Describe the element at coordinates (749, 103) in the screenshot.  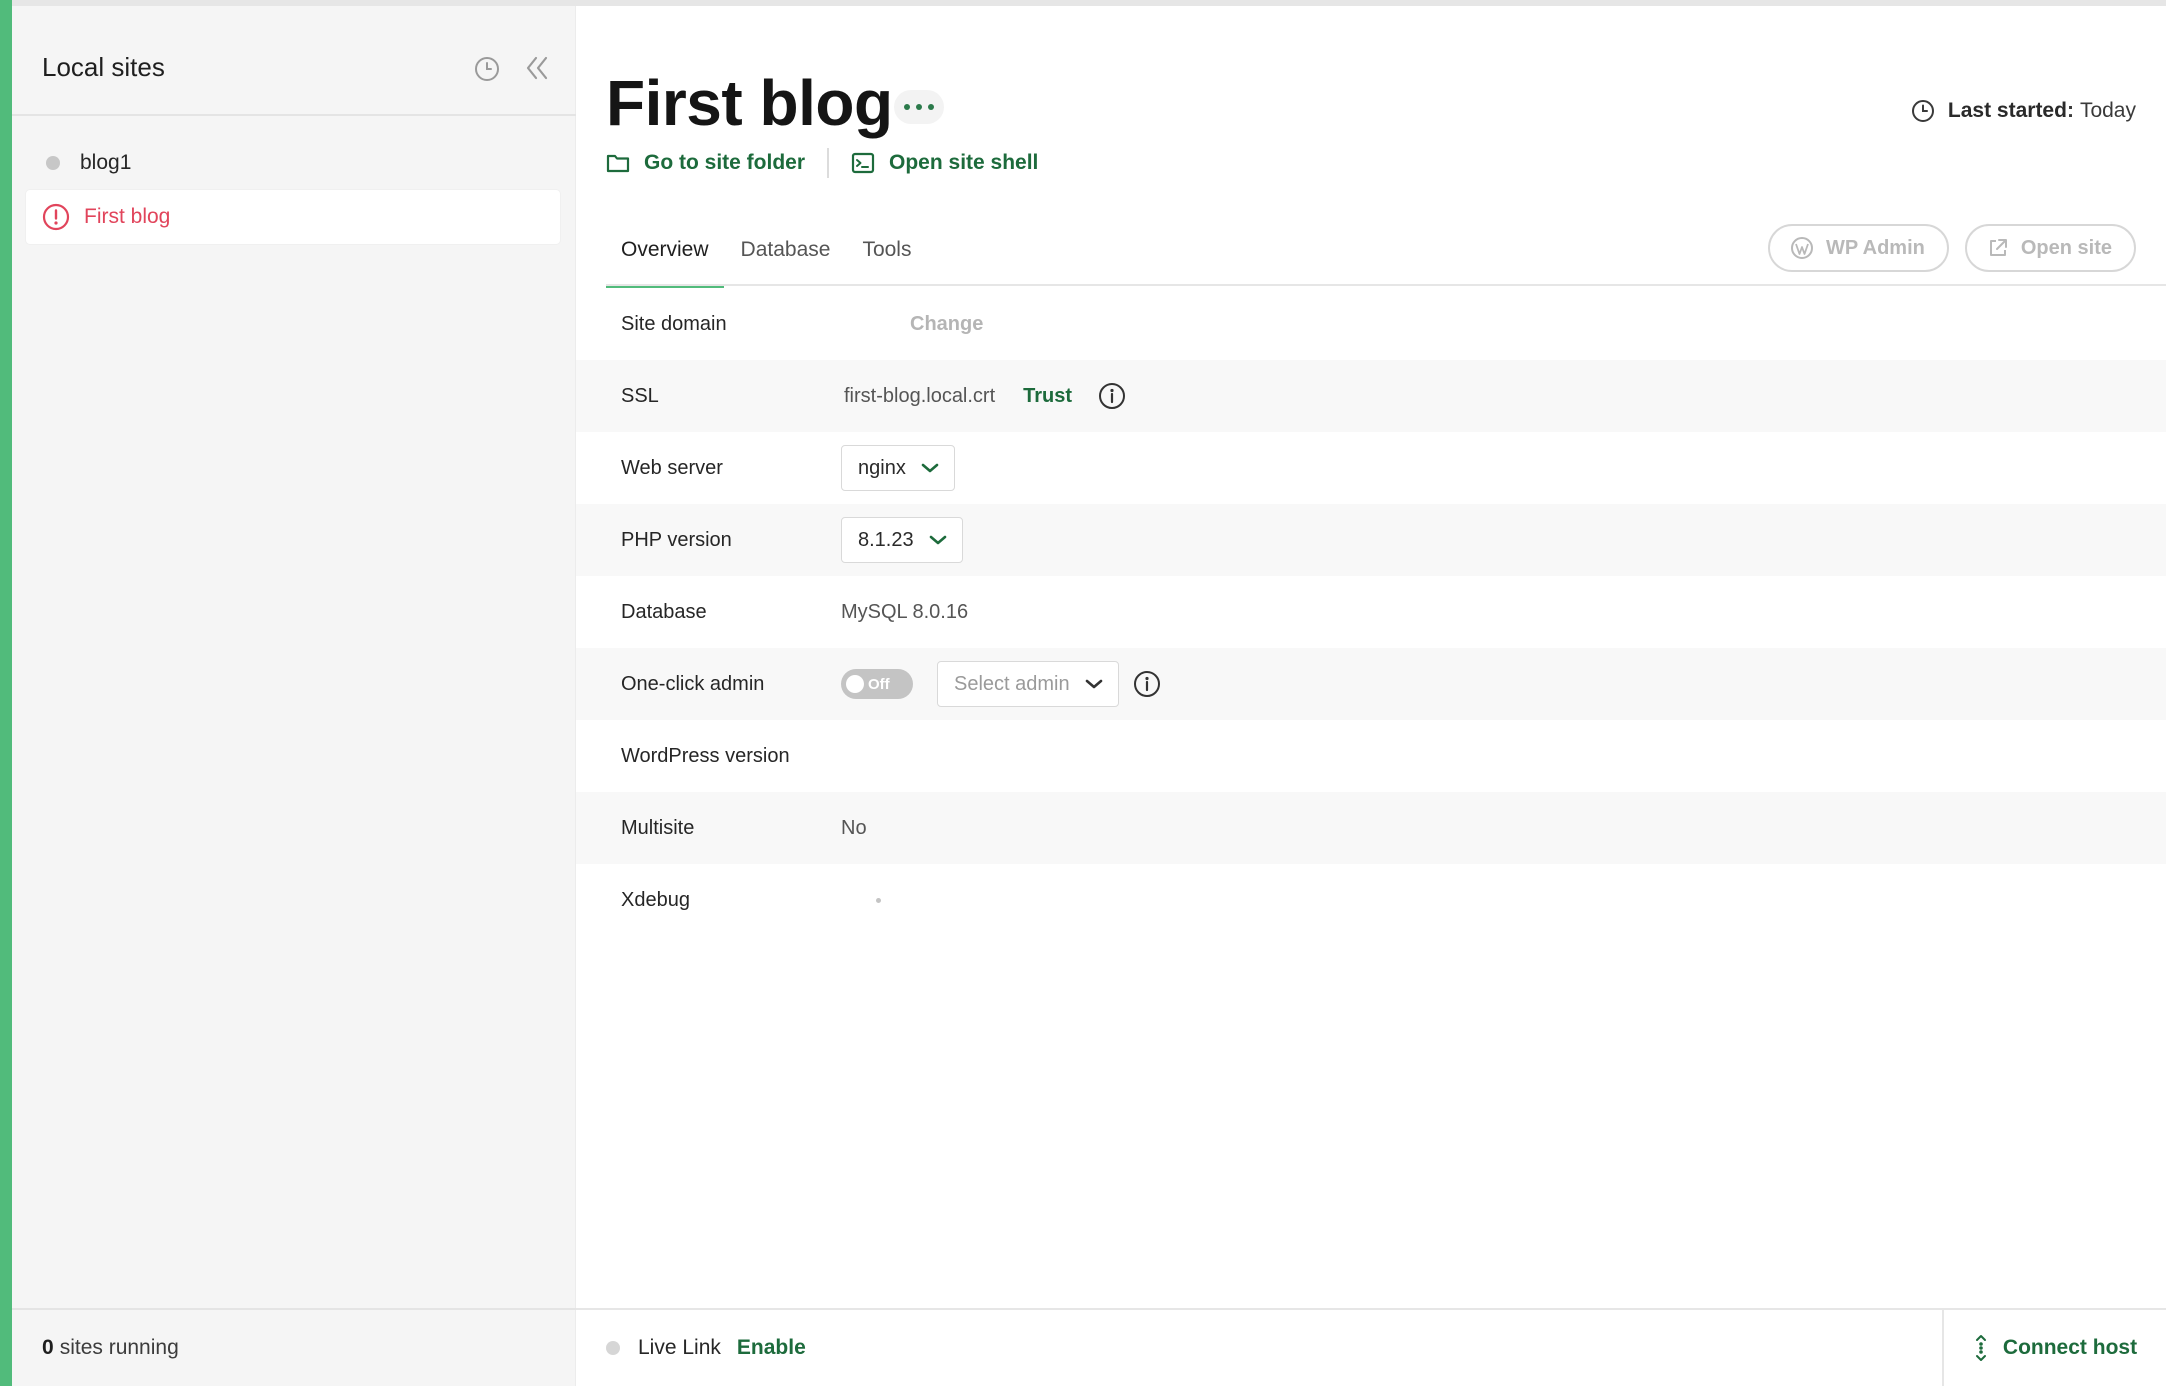
I see `page-title: First blog` at that location.